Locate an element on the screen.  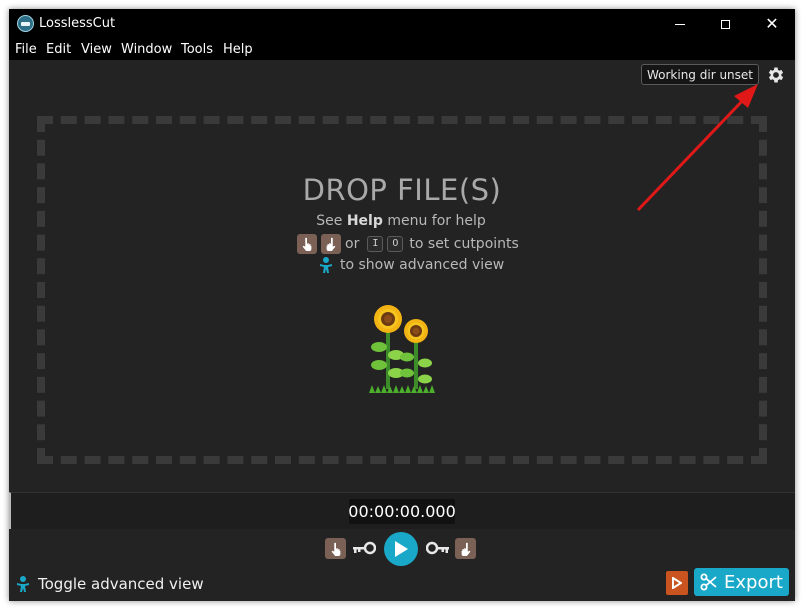
close-button: ✕ is located at coordinates (772, 24).